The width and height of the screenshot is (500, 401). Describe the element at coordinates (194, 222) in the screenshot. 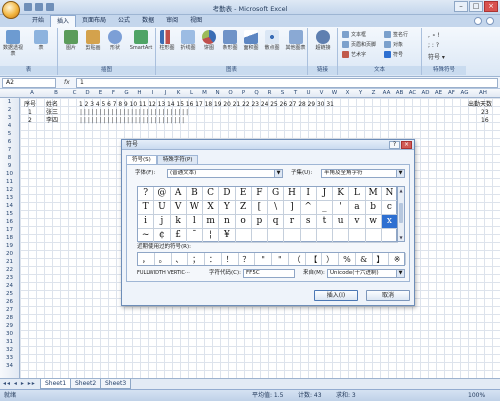

I see `symbol-cell: l` at that location.